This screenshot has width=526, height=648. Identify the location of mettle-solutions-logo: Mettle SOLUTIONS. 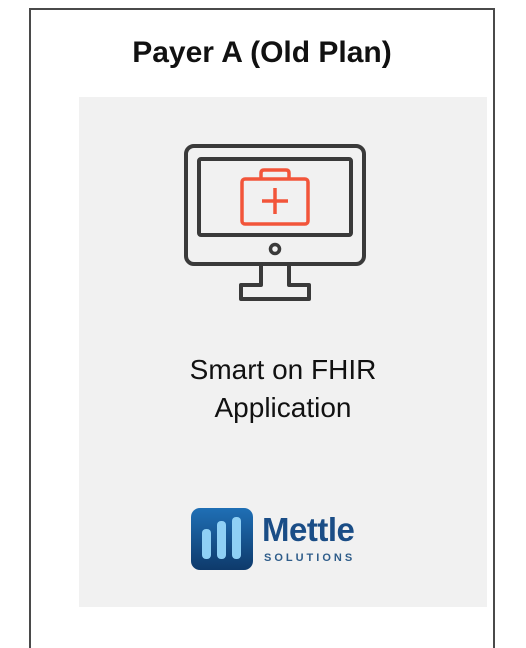
(285, 539).